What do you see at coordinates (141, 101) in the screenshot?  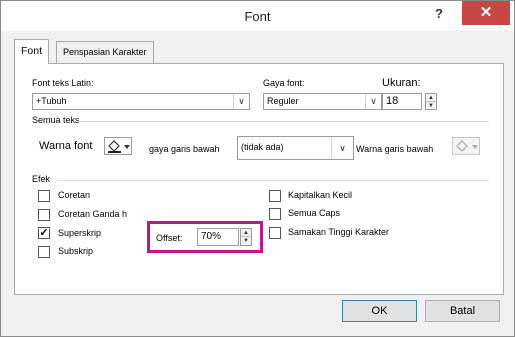 I see `latin-font-combo: +Tubuh ∨` at bounding box center [141, 101].